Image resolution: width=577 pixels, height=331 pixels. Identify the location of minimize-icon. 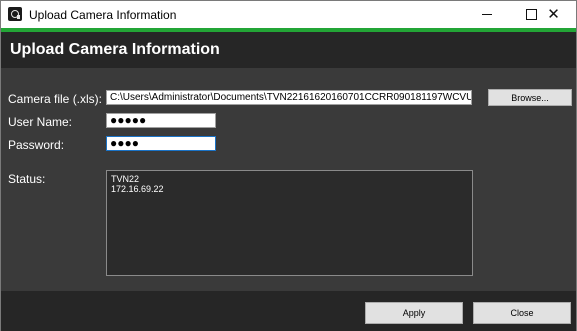
(486, 14).